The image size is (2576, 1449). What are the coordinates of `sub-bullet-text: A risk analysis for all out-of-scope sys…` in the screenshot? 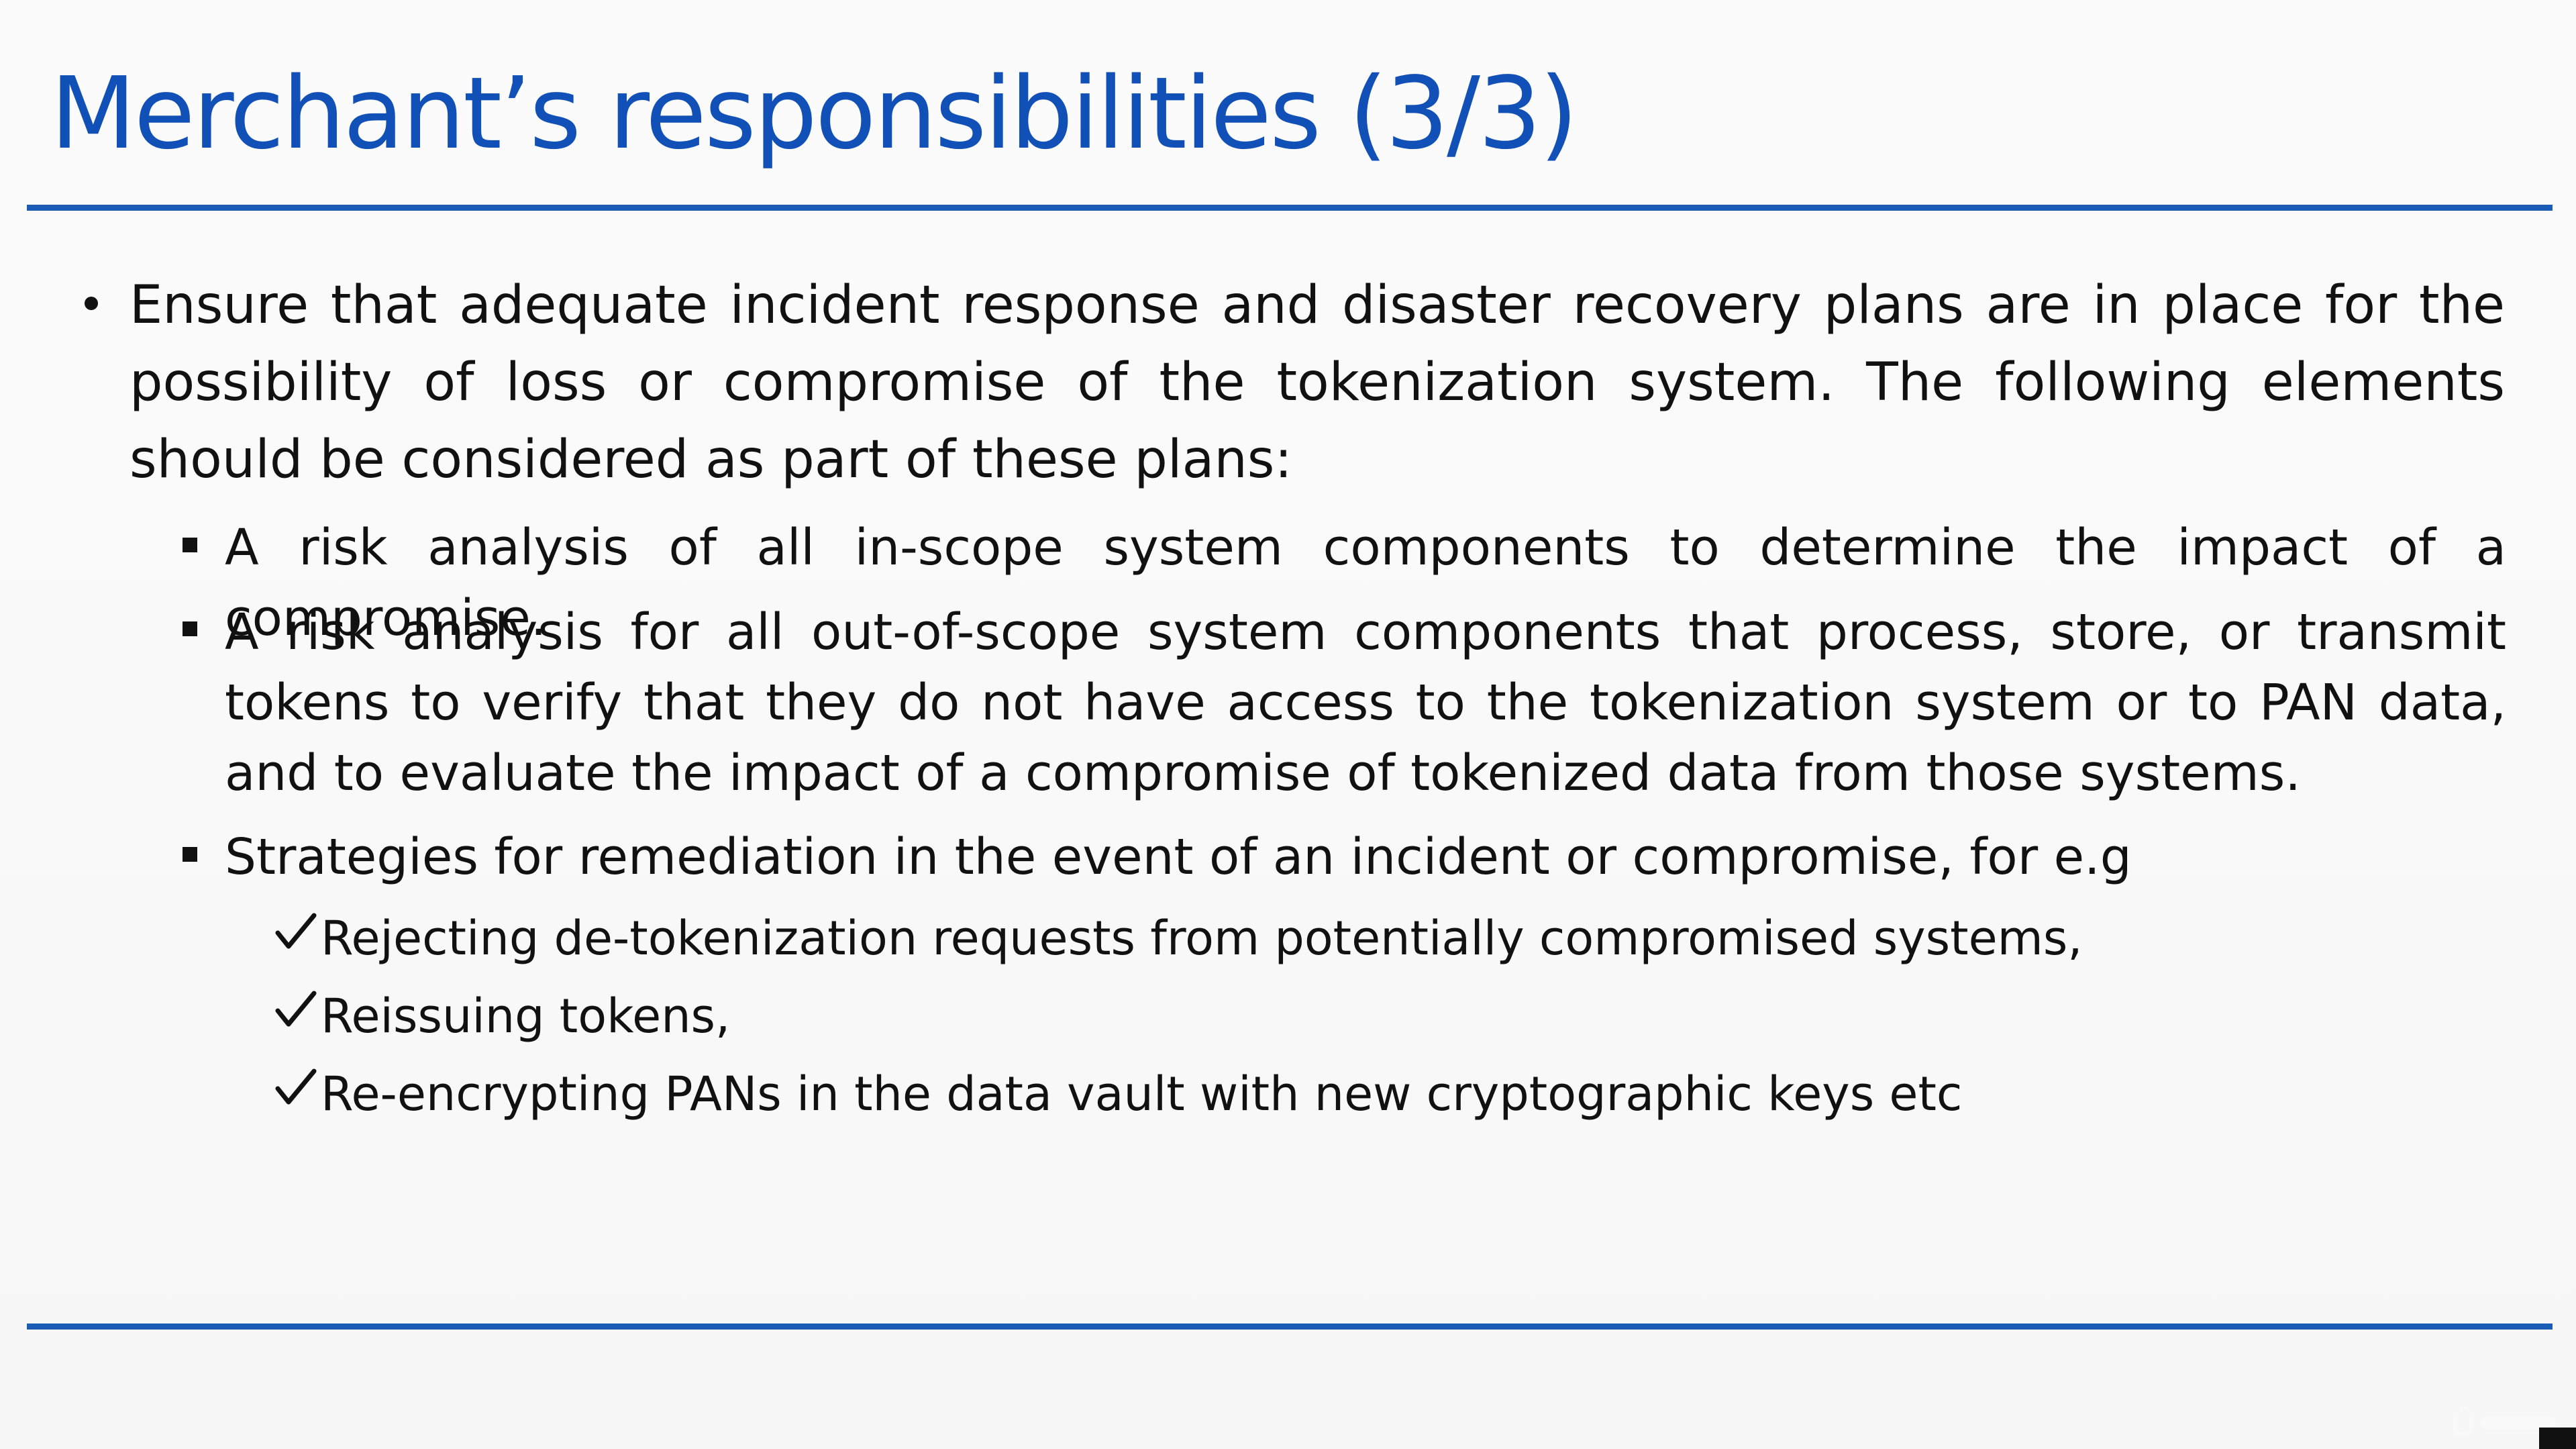 It's located at (1365, 702).